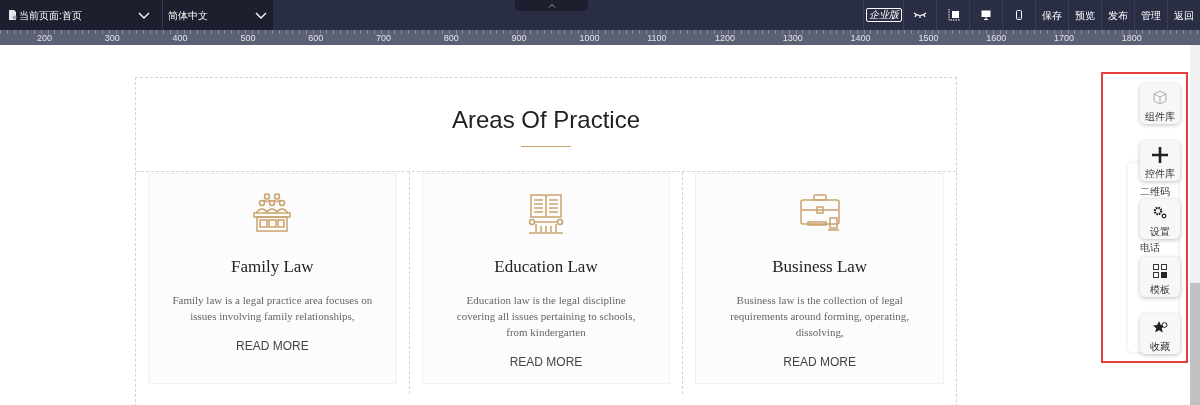  I want to click on mobile-icon, so click(1019, 15).